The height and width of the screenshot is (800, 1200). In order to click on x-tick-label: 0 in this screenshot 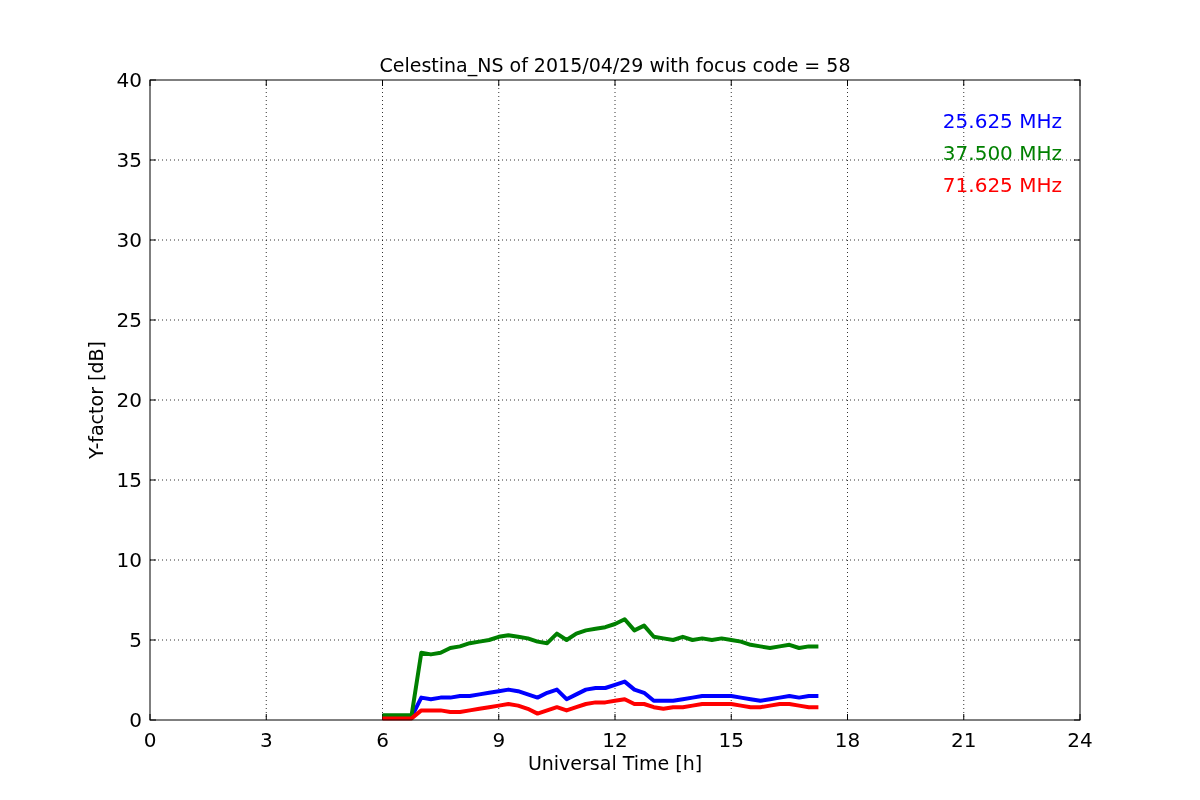, I will do `click(150, 740)`.